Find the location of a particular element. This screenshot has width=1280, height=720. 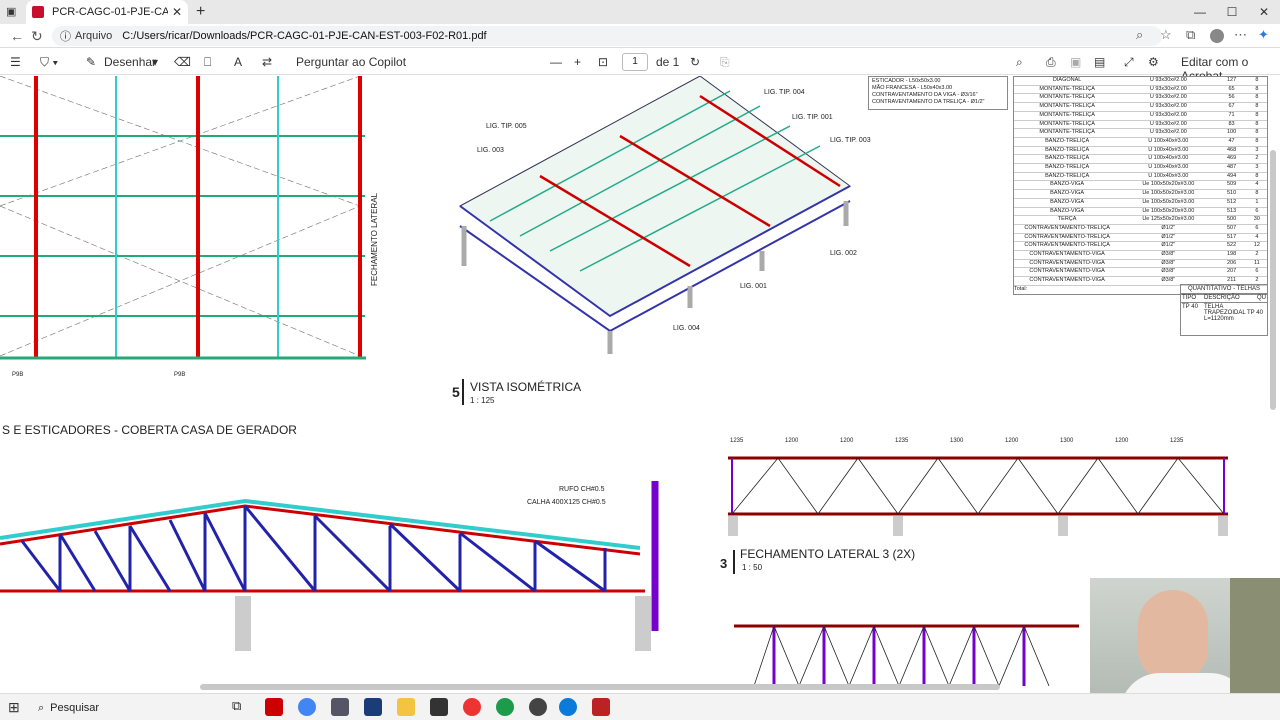

settings-icon: ⚙ is located at coordinates (1153, 62).